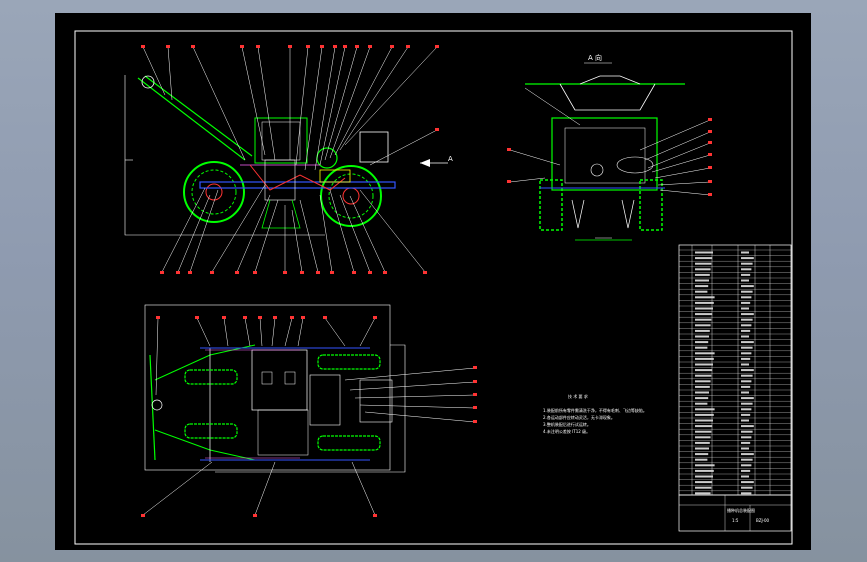  I want to click on notes-title: 技 术 要 求, so click(578, 396).